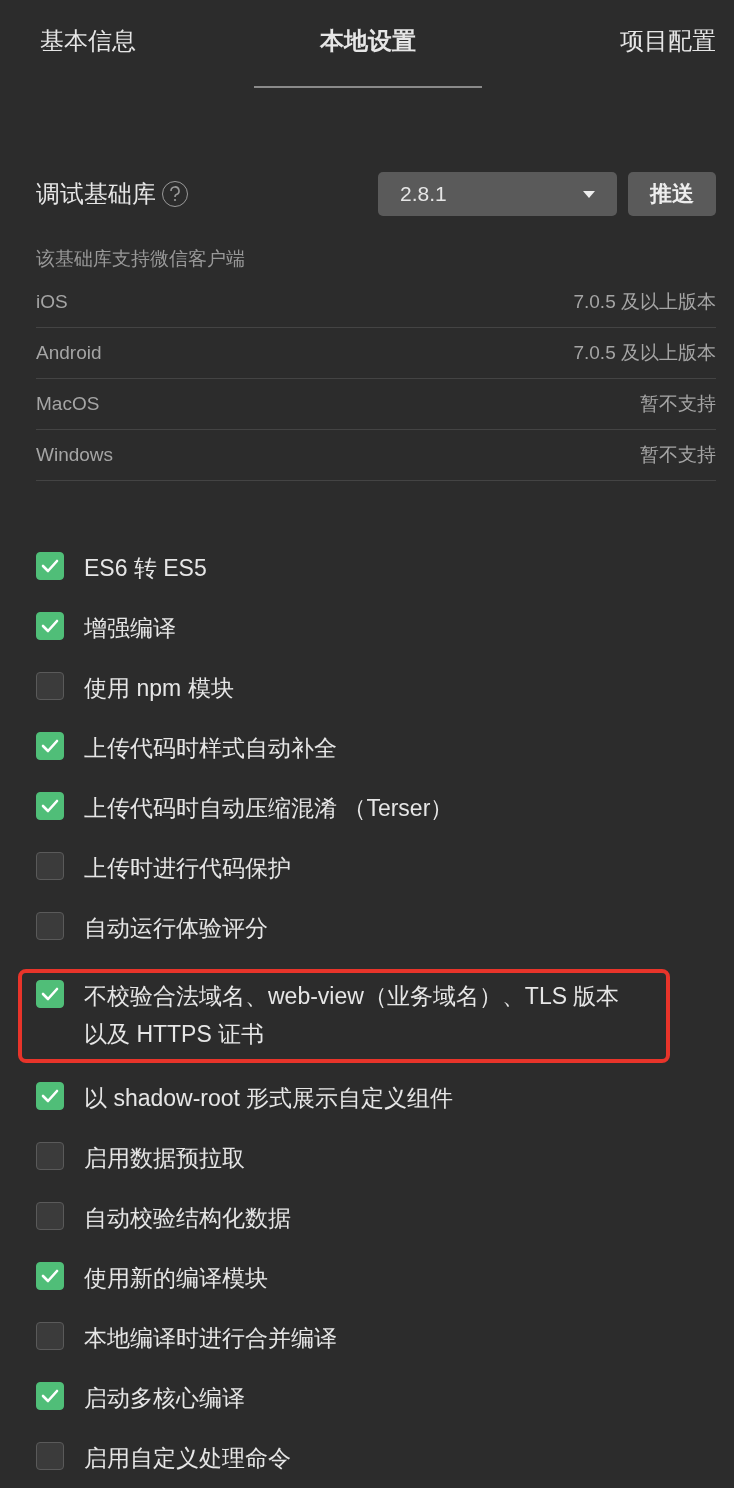  Describe the element at coordinates (176, 928) in the screenshot. I see `option-label: 自动运行体验评分` at that location.